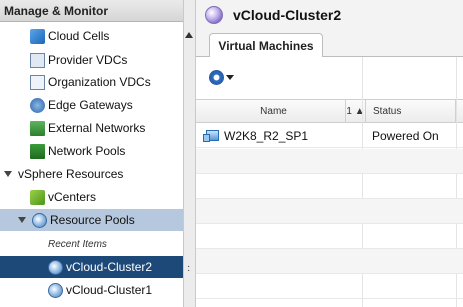  I want to click on nav-item-cloud-cells: Cloud Cells, so click(69, 36).